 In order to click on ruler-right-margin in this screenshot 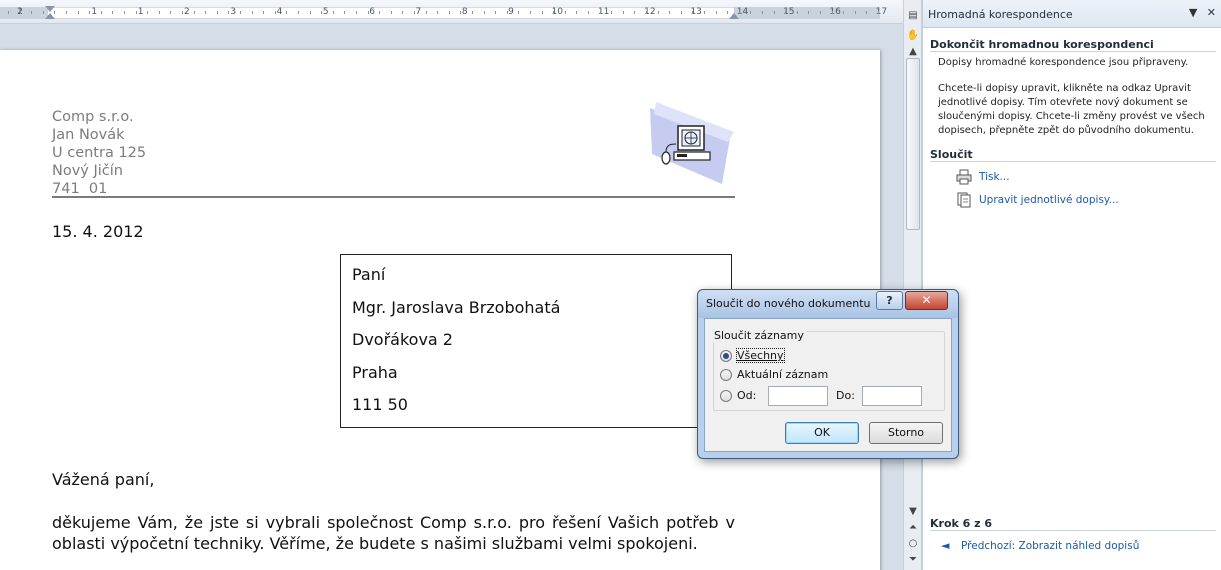, I will do `click(807, 13)`.